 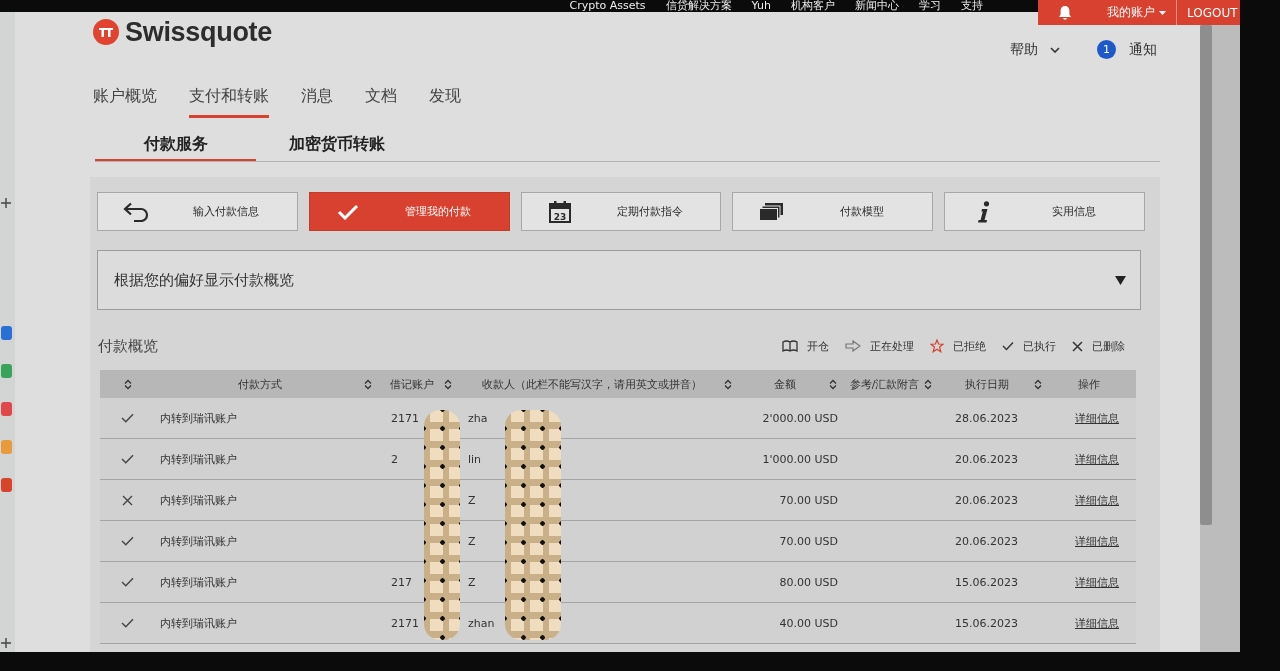 What do you see at coordinates (853, 346) in the screenshot?
I see `arrow-right-icon` at bounding box center [853, 346].